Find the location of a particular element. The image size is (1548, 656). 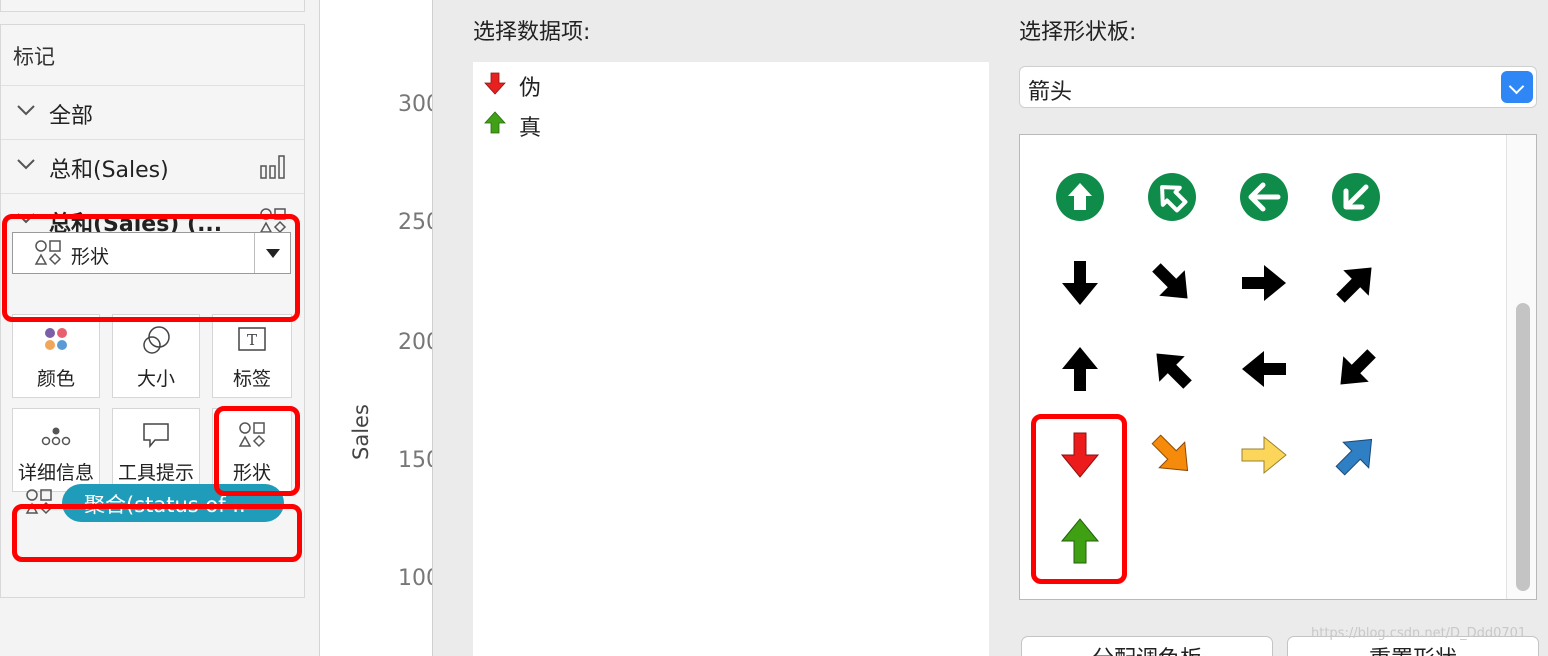

size-button: 大小 is located at coordinates (156, 356).